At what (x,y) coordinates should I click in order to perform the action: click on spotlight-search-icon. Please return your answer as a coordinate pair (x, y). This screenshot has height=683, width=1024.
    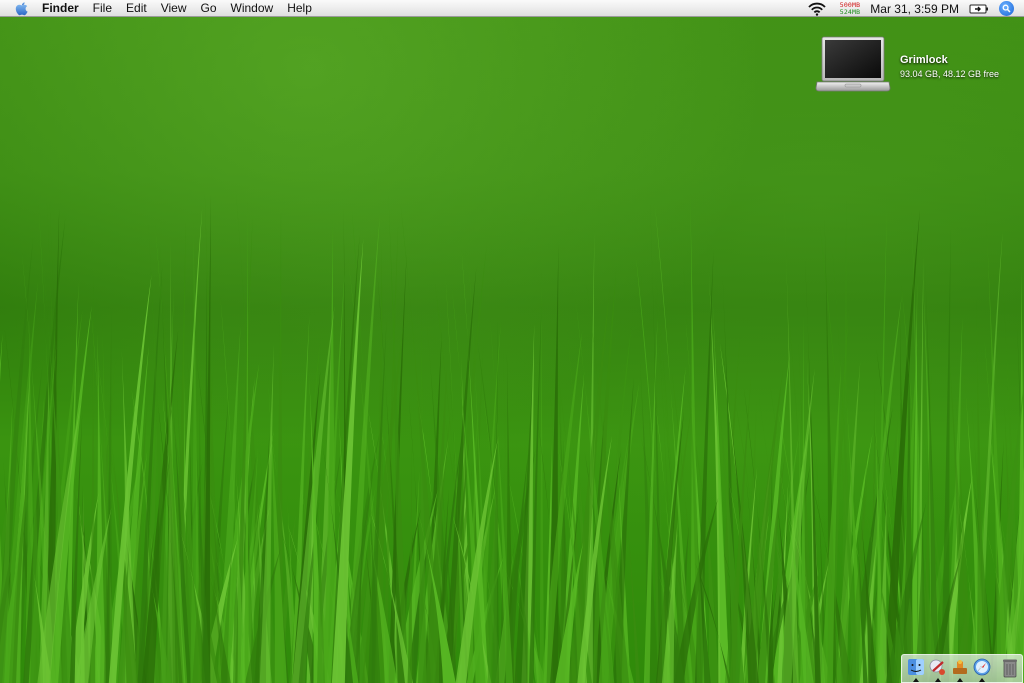
    Looking at the image, I should click on (1006, 8).